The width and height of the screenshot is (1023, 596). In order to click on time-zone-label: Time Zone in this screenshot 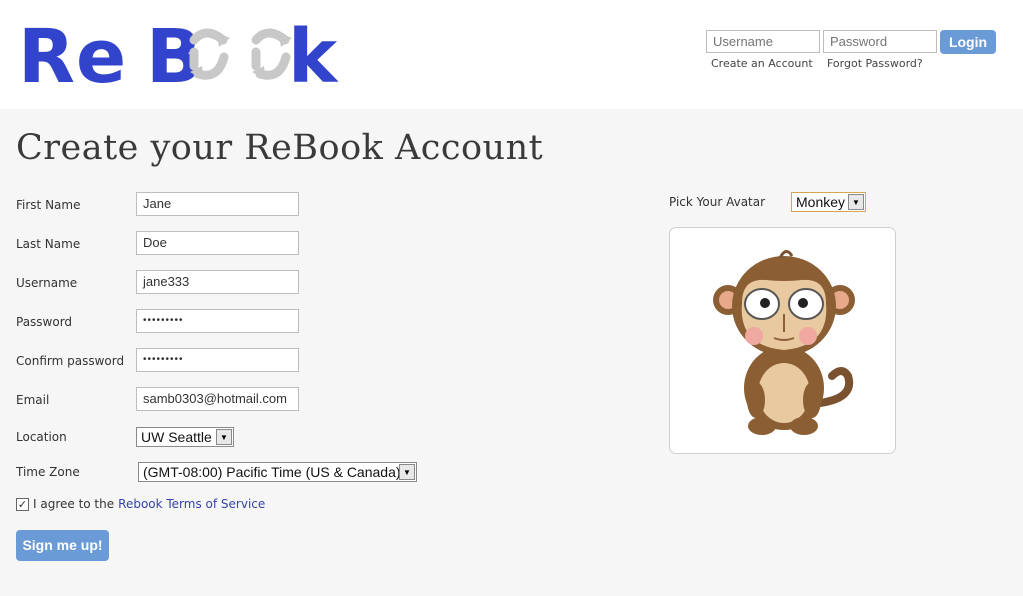, I will do `click(48, 472)`.